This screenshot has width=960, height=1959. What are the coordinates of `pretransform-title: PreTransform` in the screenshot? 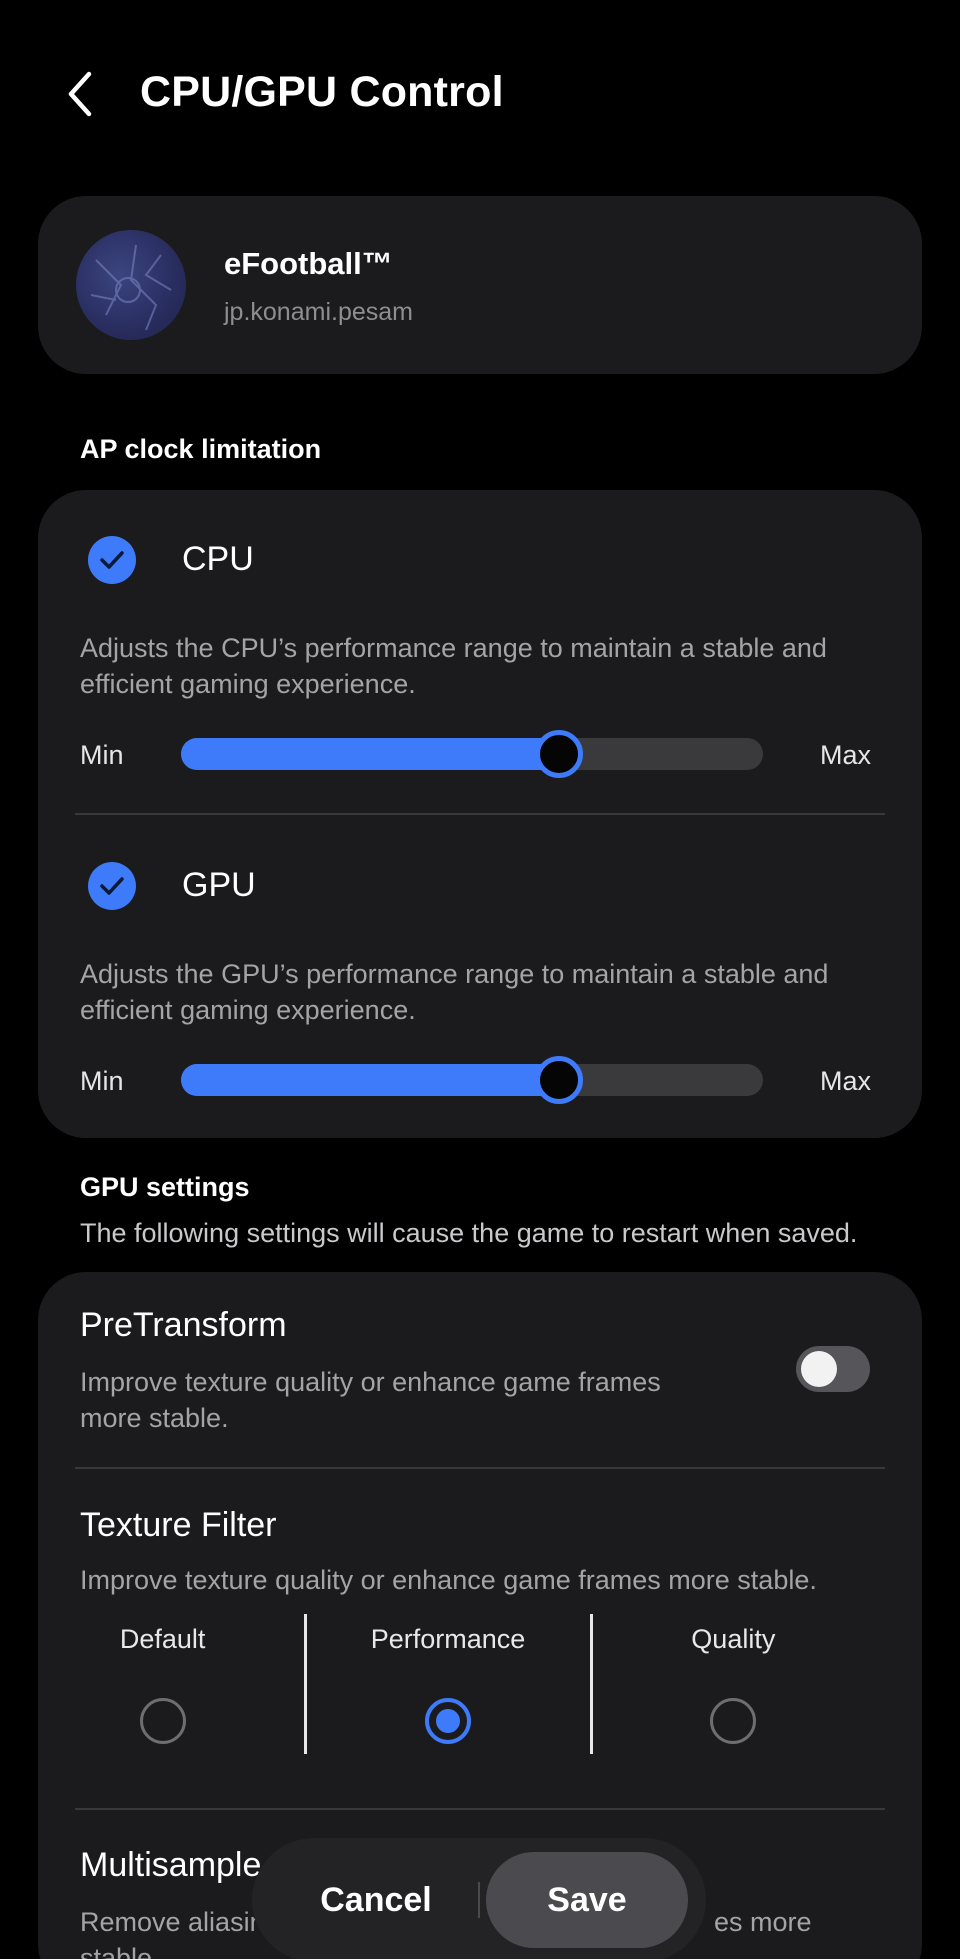 It's located at (183, 1325).